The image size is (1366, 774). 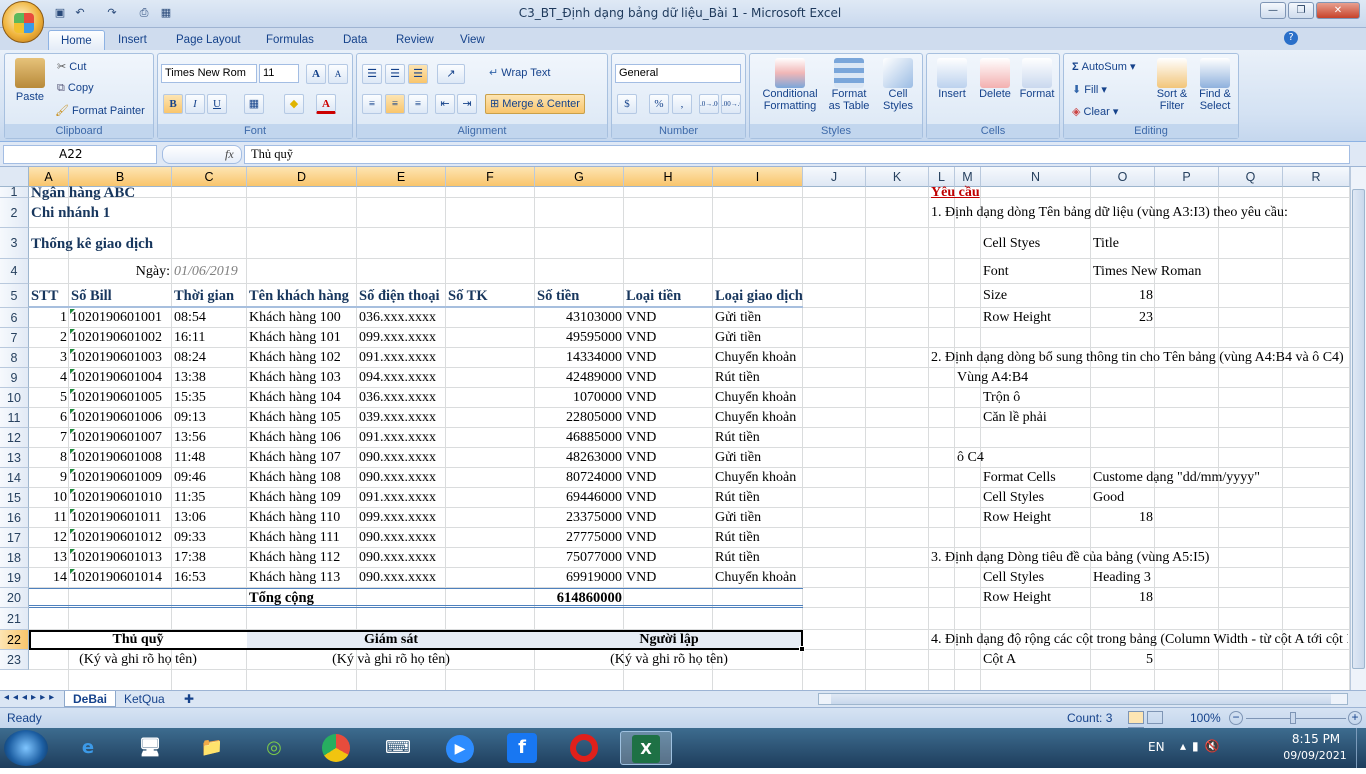 What do you see at coordinates (112, 13) in the screenshot?
I see `redo-icon: ↷` at bounding box center [112, 13].